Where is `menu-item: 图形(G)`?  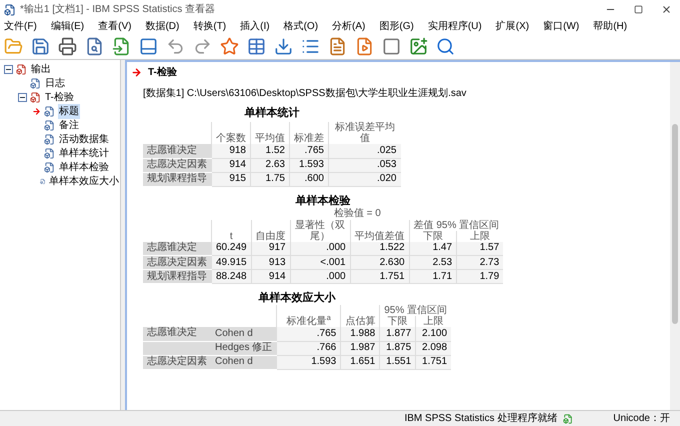
menu-item: 图形(G) is located at coordinates (396, 26).